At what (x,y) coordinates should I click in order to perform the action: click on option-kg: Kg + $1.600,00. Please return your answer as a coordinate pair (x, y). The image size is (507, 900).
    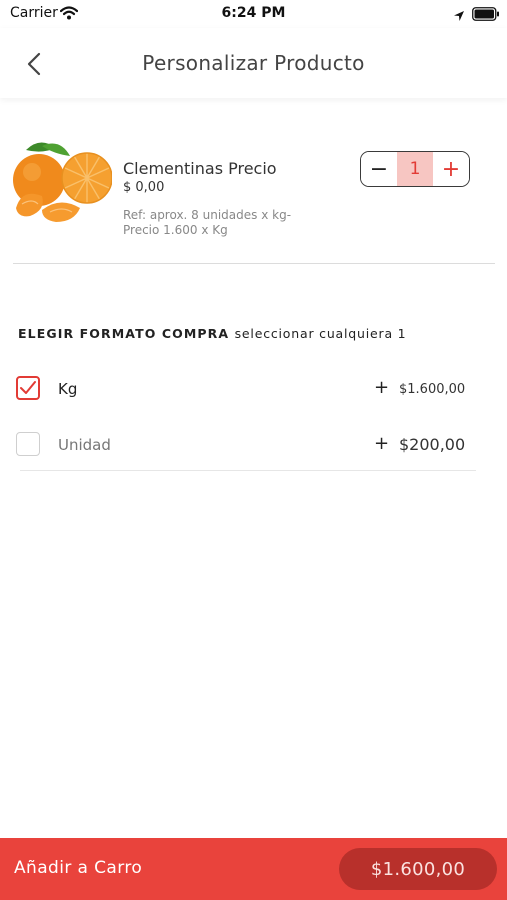
    Looking at the image, I should click on (244, 389).